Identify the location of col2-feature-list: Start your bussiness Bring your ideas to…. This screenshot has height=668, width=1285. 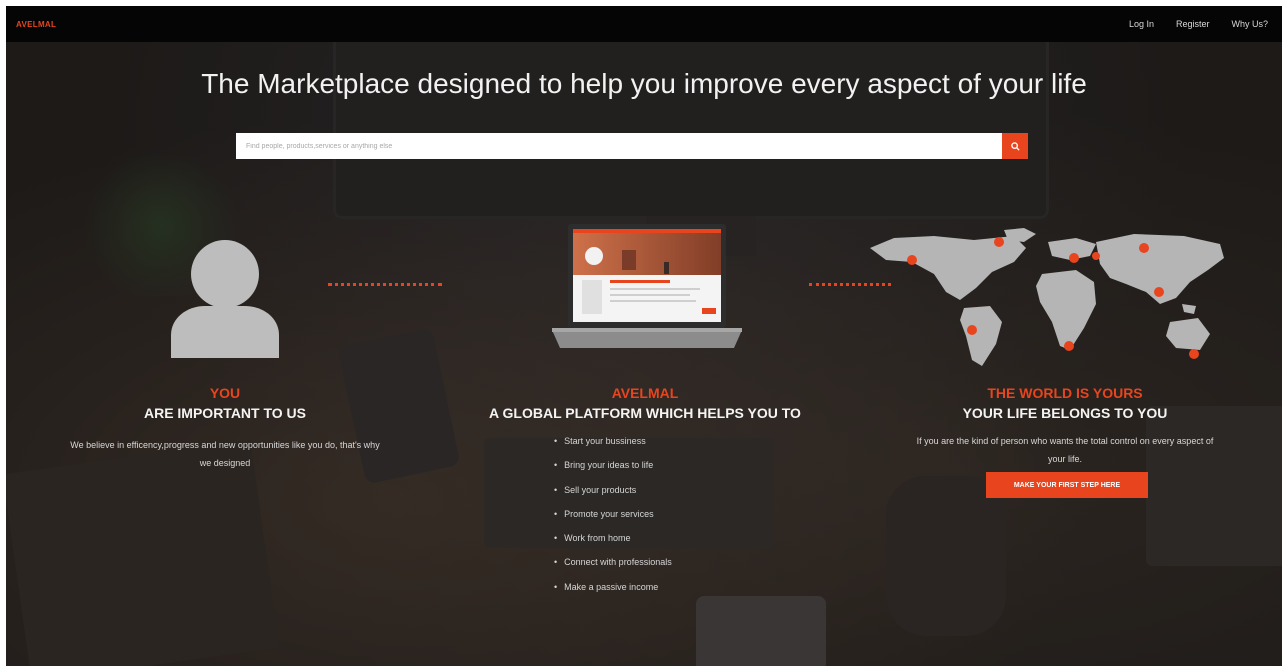
(613, 517).